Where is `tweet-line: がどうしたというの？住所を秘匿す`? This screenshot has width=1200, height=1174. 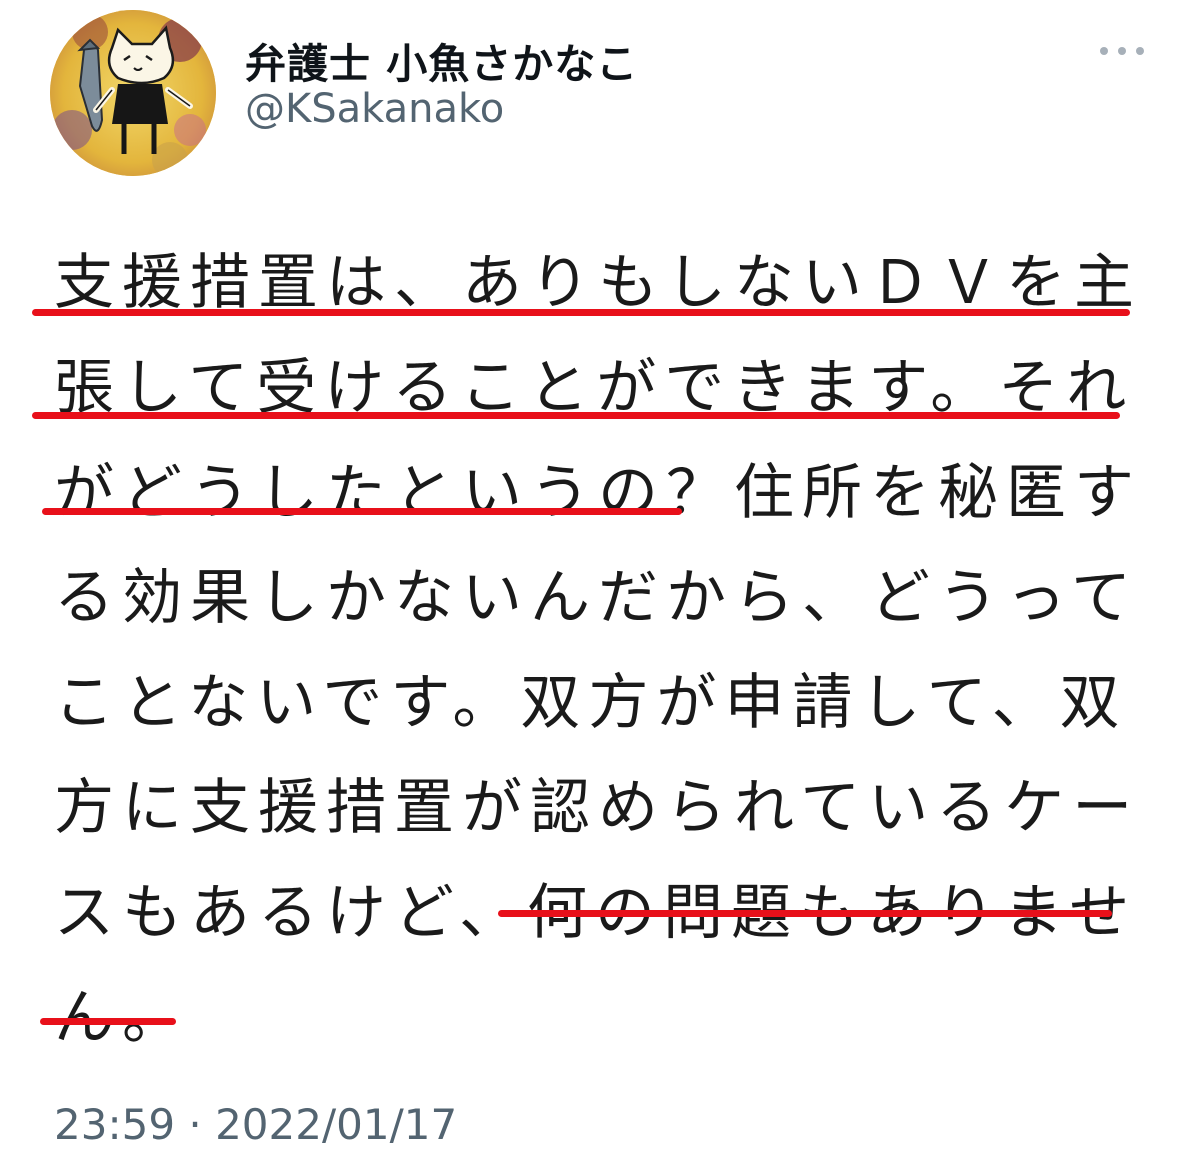 tweet-line: がどうしたというの？住所を秘匿す is located at coordinates (598, 493).